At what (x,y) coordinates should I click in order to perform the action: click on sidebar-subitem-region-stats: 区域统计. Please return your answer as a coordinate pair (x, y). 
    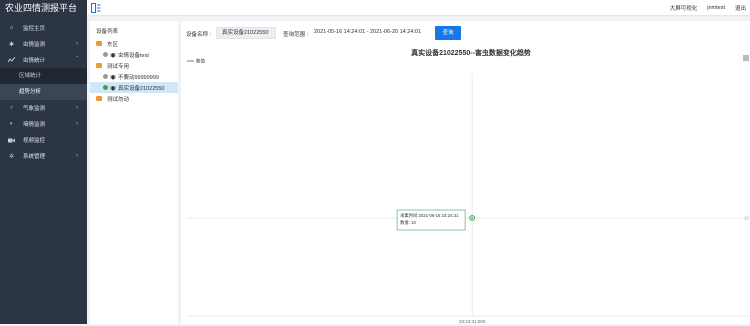
    Looking at the image, I should click on (43, 76).